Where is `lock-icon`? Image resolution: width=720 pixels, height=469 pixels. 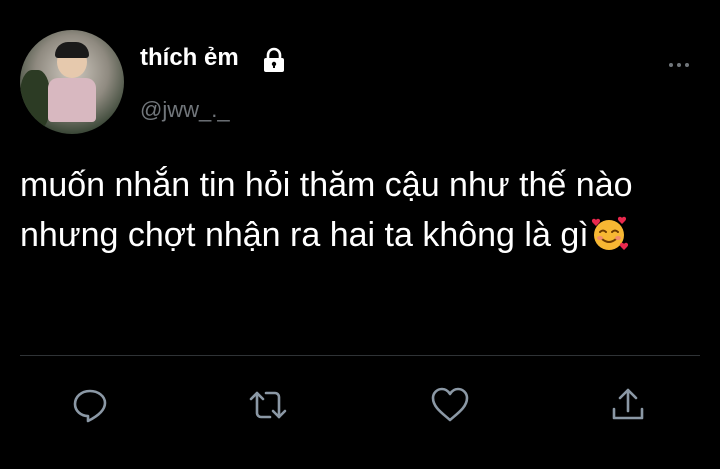 lock-icon is located at coordinates (274, 59).